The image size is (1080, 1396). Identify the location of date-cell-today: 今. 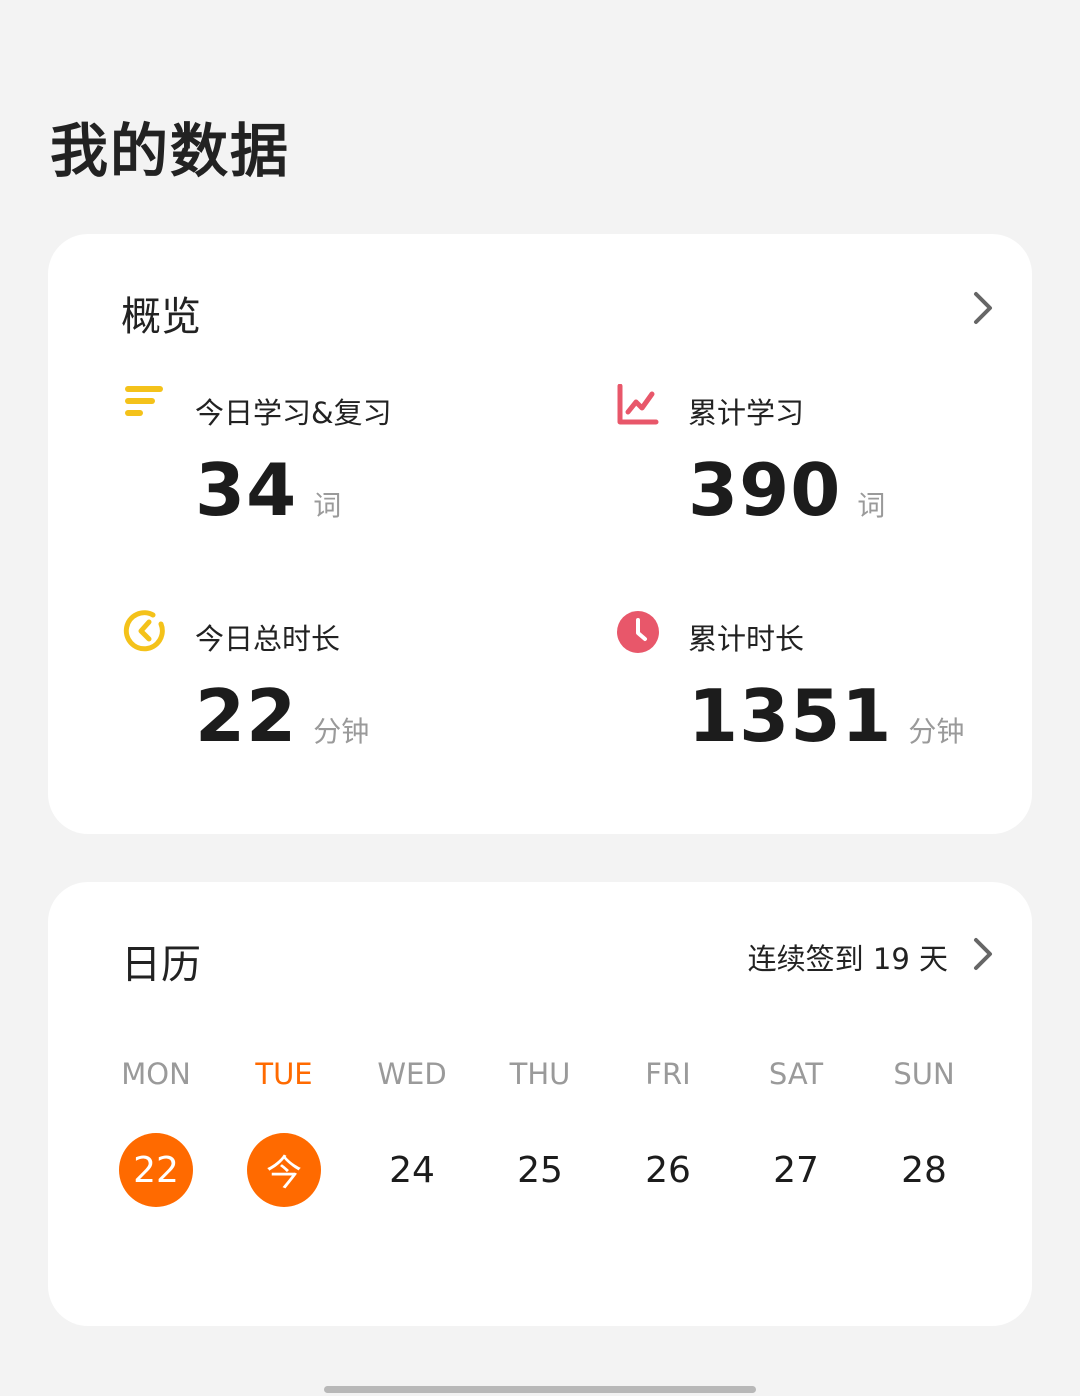
(284, 1170).